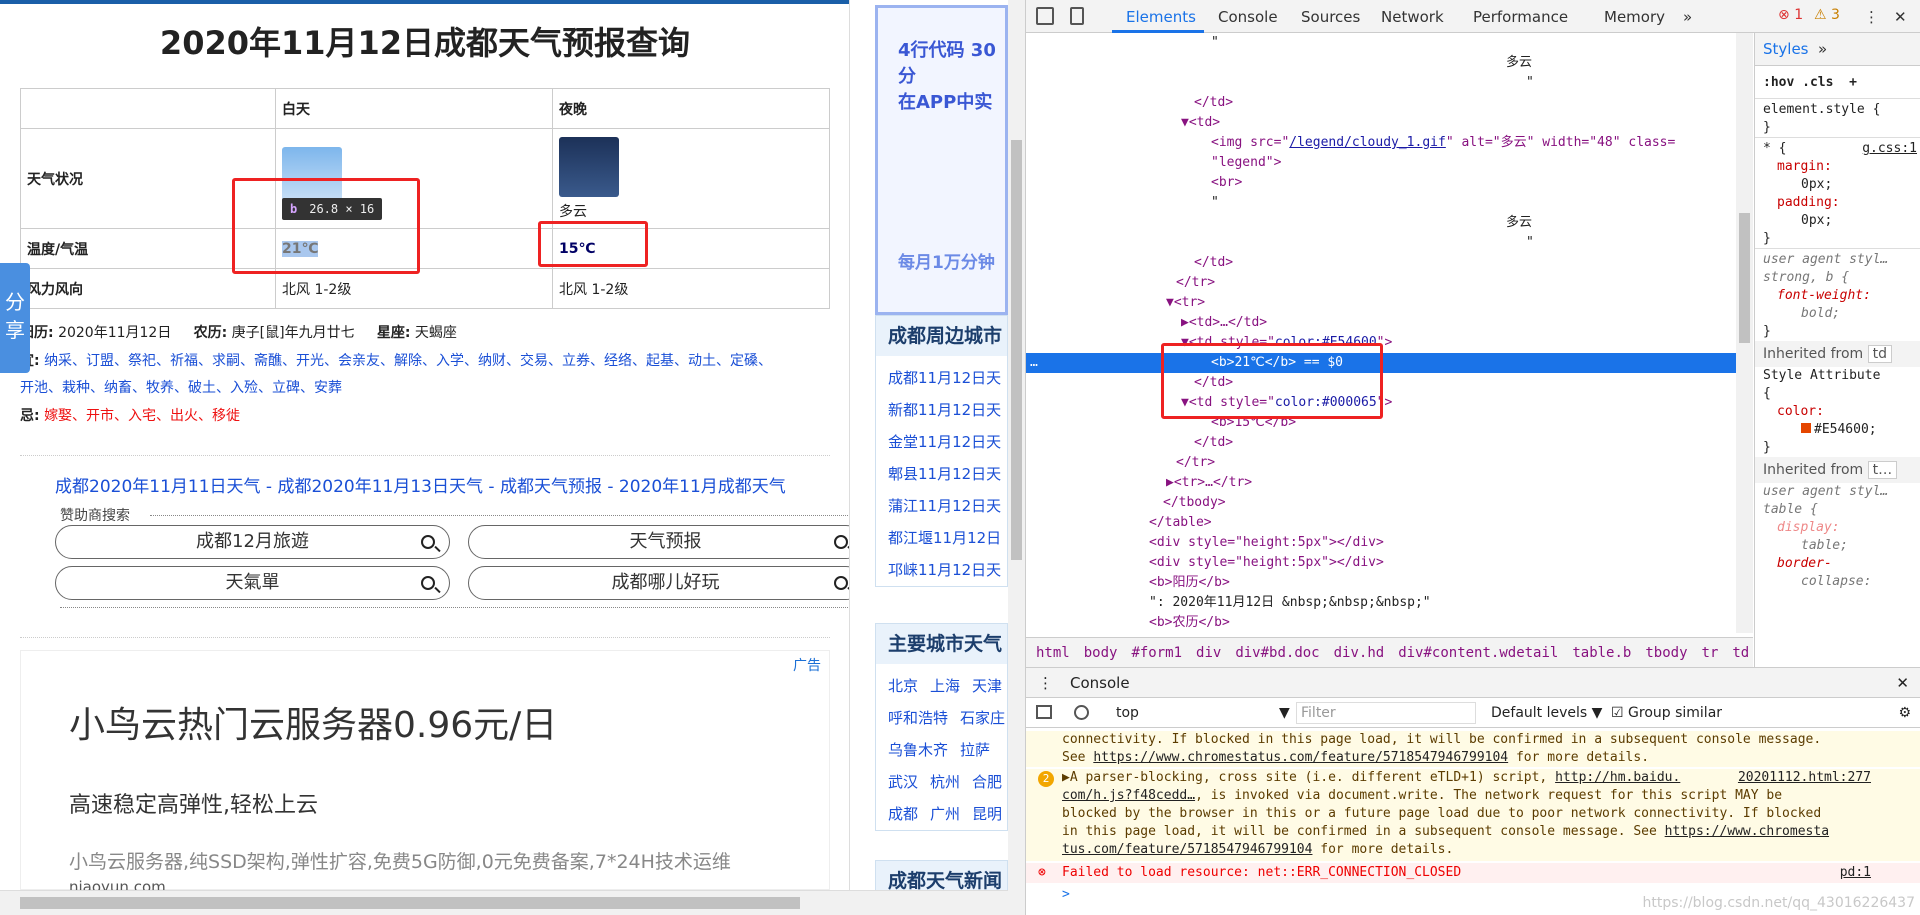 This screenshot has width=1920, height=915. What do you see at coordinates (975, 750) in the screenshot?
I see `city-link: 拉萨` at bounding box center [975, 750].